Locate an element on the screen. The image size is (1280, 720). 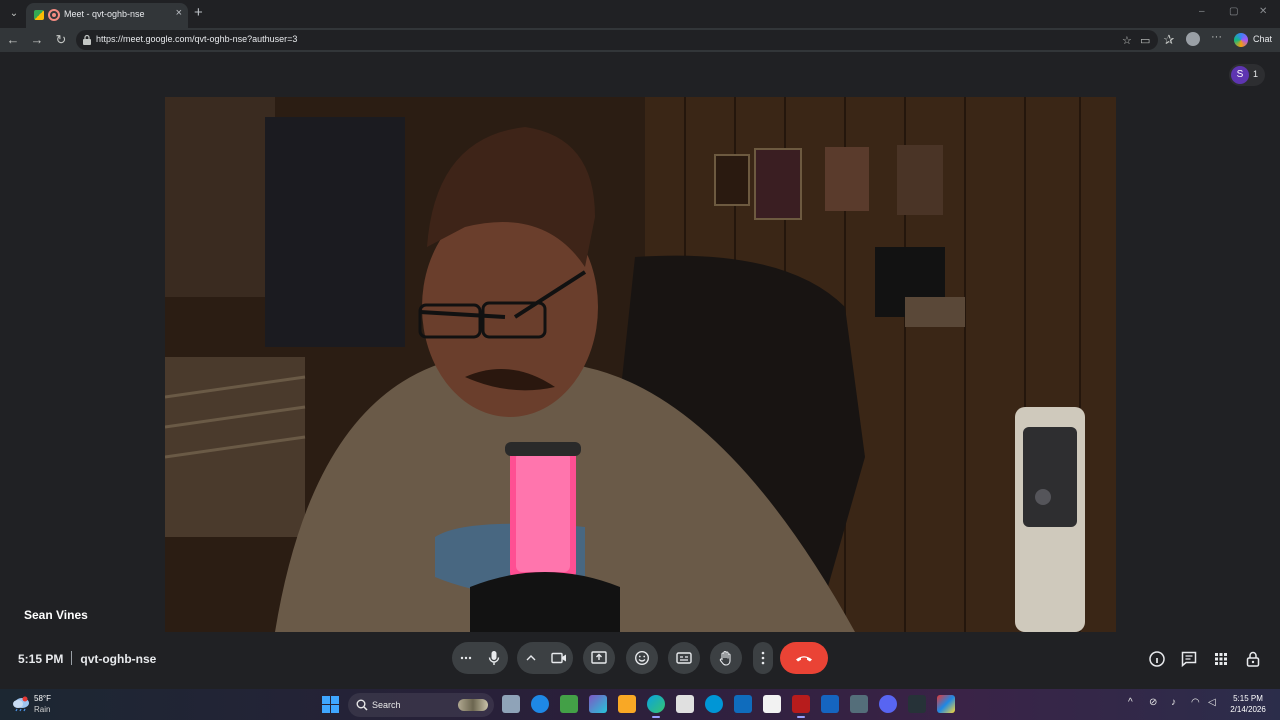
discord-icon is located at coordinates (888, 704).